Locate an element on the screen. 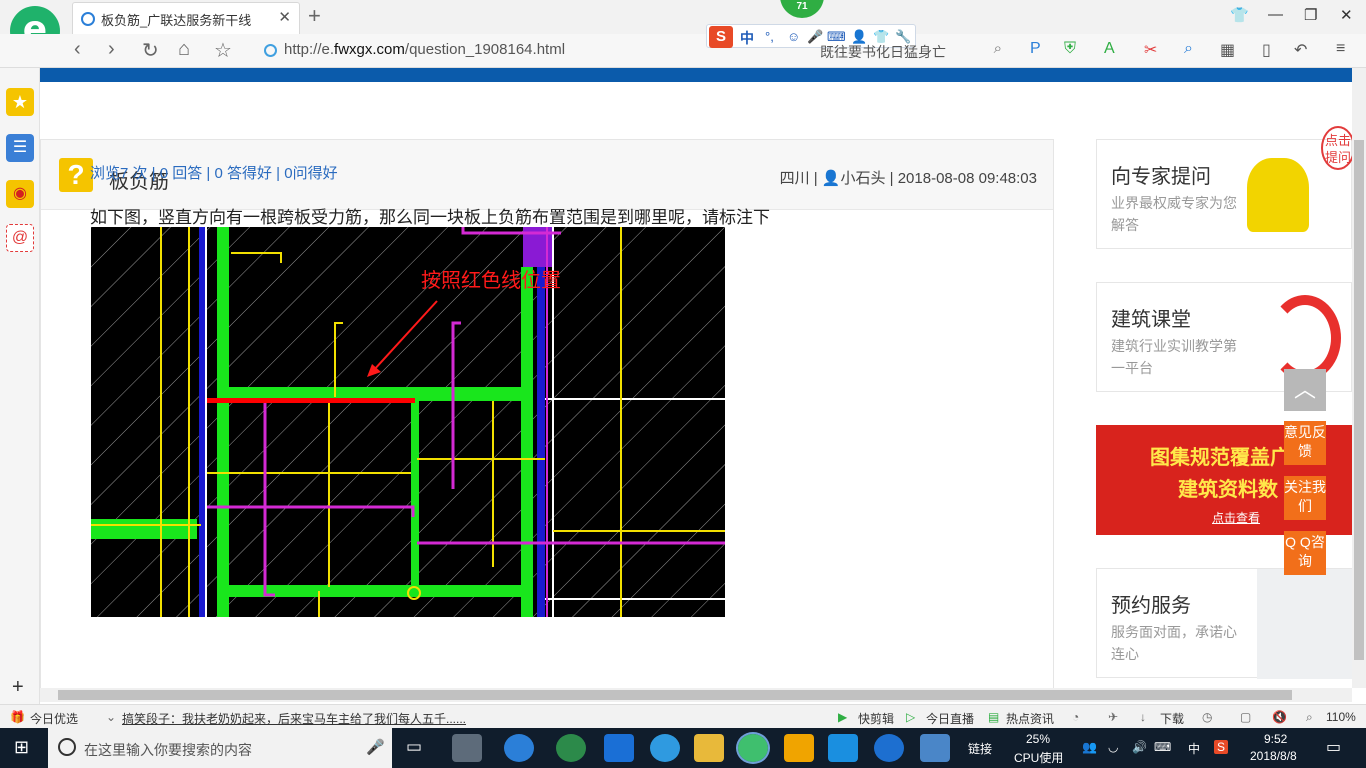 Image resolution: width=1366 pixels, height=768 pixels. vertical-scroll-thumb is located at coordinates (1359, 400).